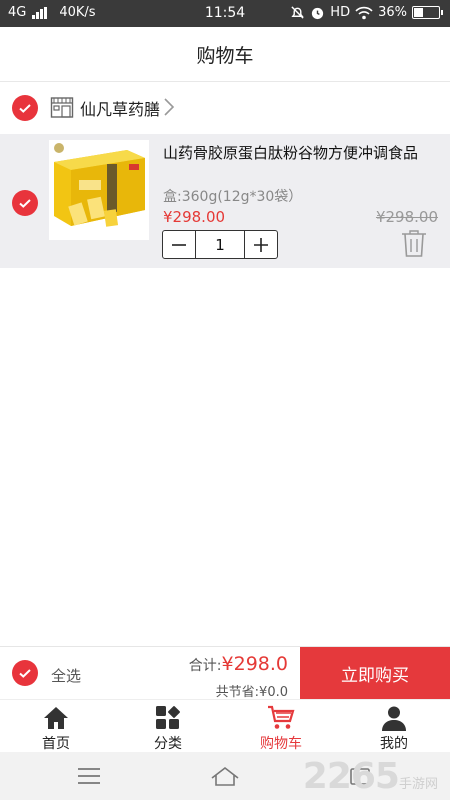 The width and height of the screenshot is (450, 800). I want to click on checkout-bar: 全选 合计:¥298.0 共节省:¥0.0 立即购买, so click(225, 673).